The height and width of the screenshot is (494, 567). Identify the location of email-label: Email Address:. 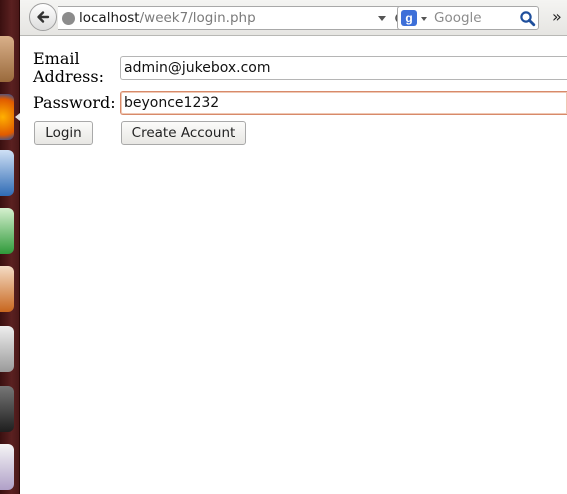
(68, 68).